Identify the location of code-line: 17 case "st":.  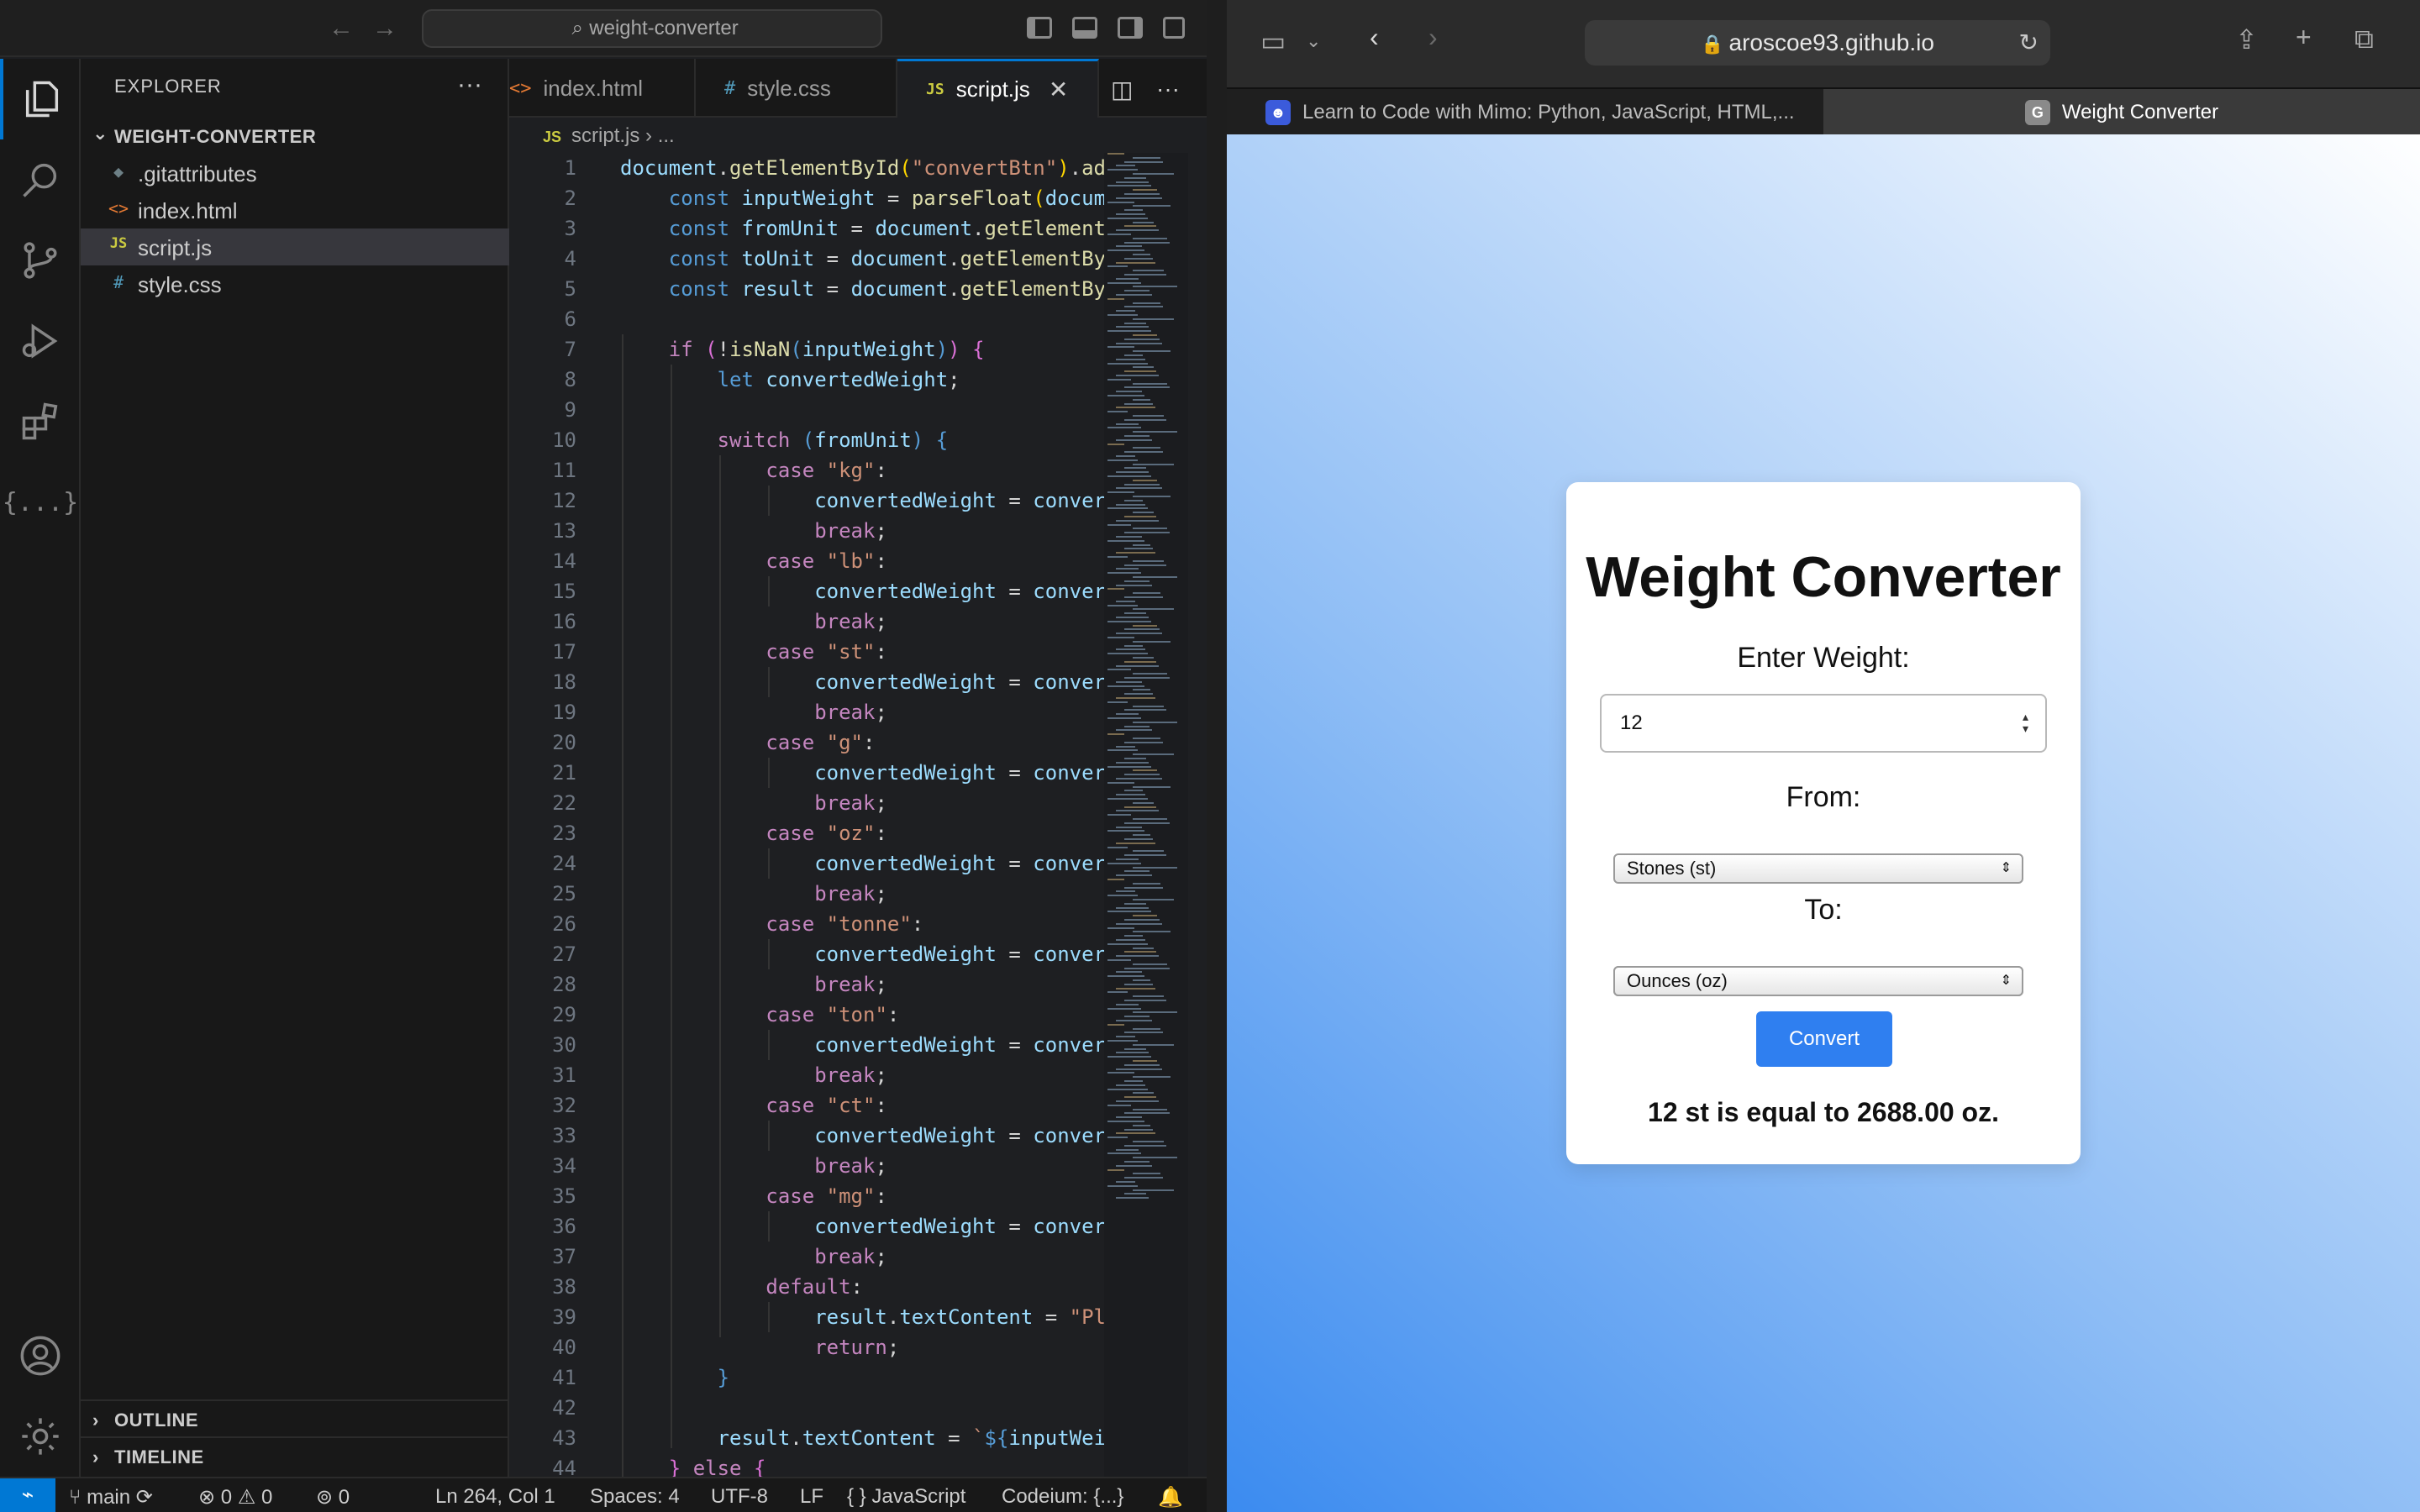
(807, 652).